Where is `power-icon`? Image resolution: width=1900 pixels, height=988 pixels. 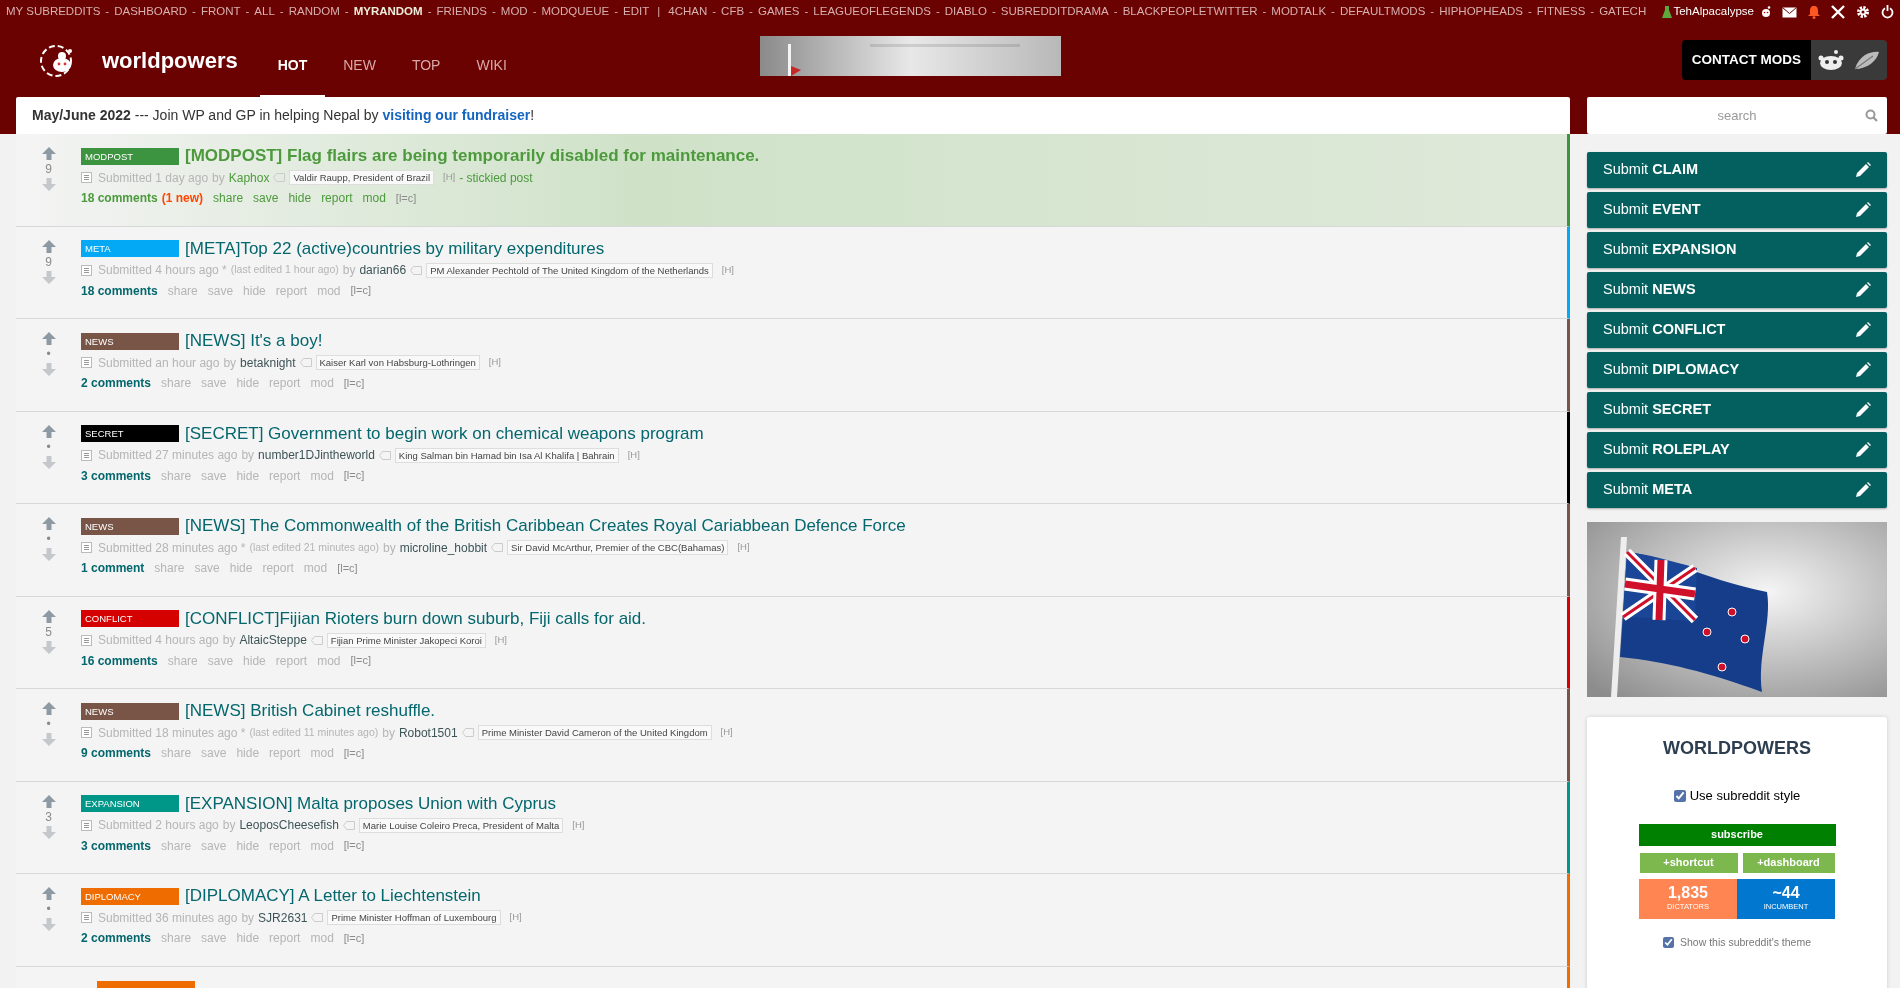 power-icon is located at coordinates (1887, 12).